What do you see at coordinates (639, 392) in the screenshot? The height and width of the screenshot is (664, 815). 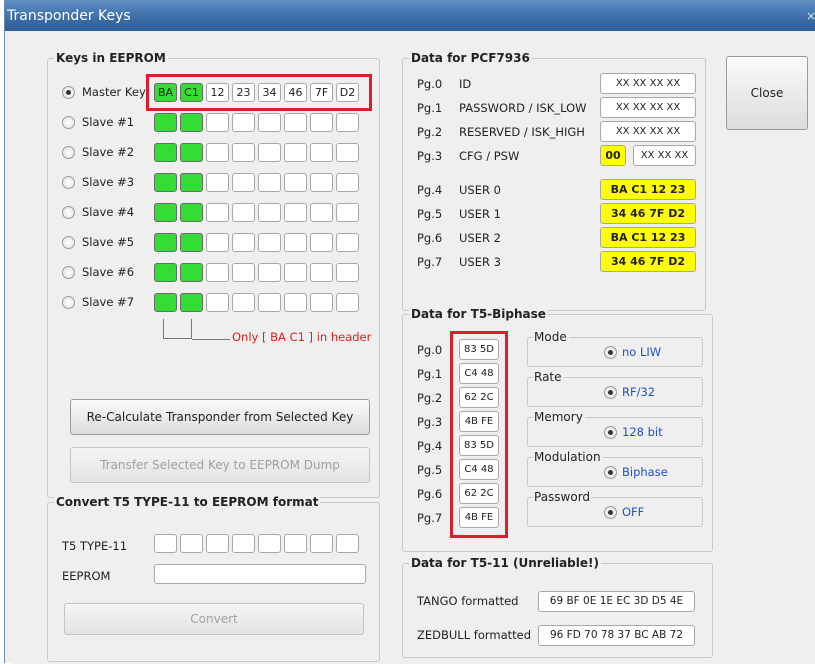 I see `t5-option-value: RF/32` at bounding box center [639, 392].